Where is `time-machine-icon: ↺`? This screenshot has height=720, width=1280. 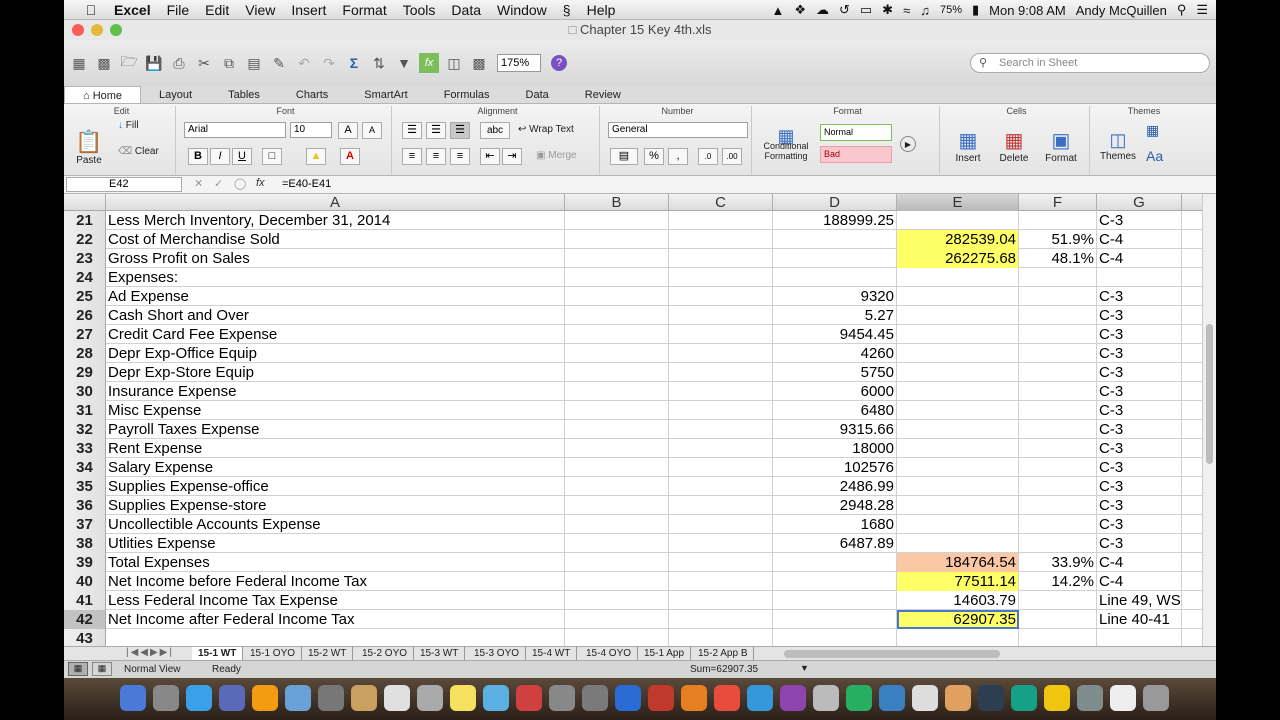
time-machine-icon: ↺ is located at coordinates (844, 10).